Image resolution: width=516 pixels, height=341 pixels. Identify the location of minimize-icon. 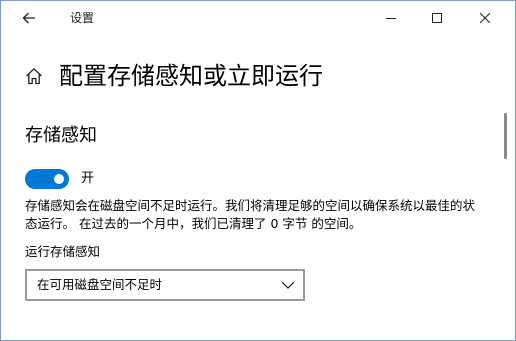
(391, 18).